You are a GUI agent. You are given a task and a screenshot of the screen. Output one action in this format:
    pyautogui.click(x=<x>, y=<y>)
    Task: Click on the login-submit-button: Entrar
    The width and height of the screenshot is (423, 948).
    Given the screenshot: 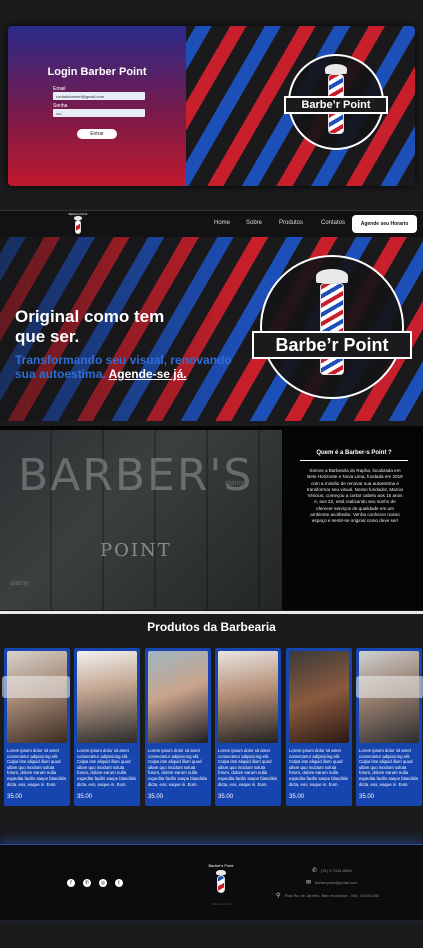 What is the action you would take?
    pyautogui.click(x=97, y=134)
    